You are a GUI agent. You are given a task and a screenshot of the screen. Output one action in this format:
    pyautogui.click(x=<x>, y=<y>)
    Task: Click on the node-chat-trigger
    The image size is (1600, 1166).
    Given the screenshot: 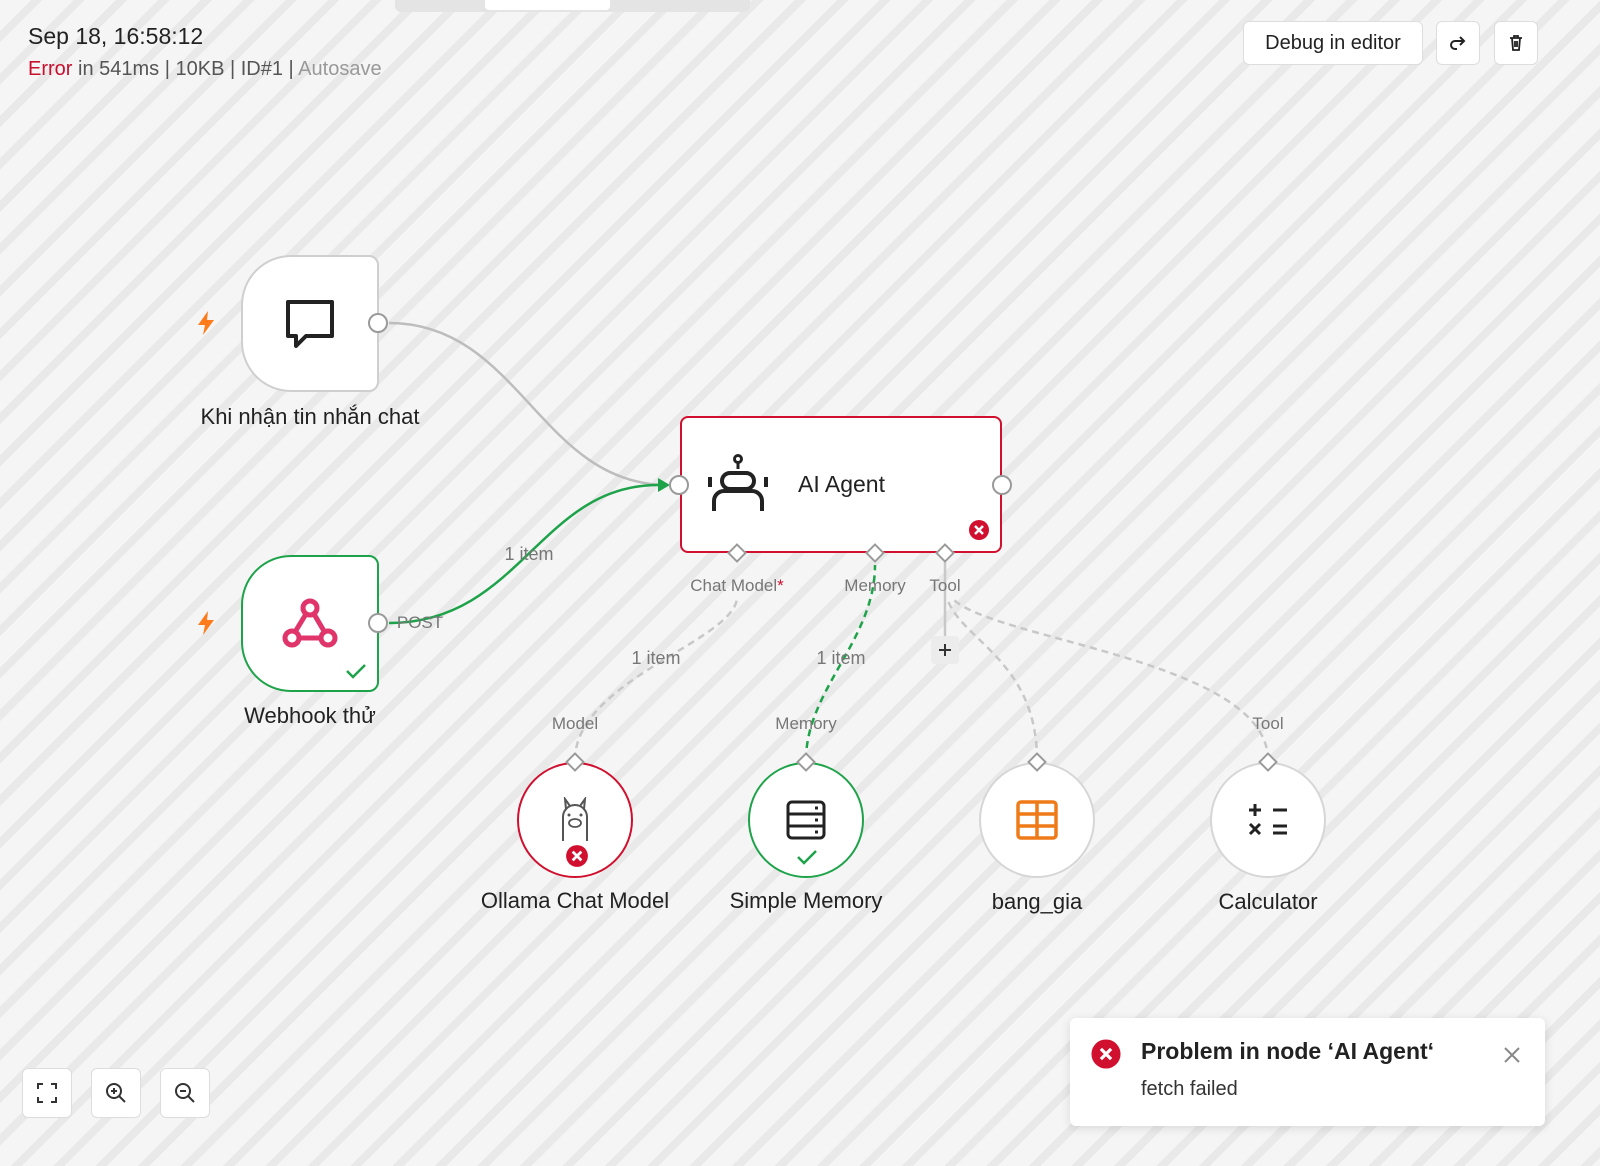 What is the action you would take?
    pyautogui.click(x=310, y=323)
    